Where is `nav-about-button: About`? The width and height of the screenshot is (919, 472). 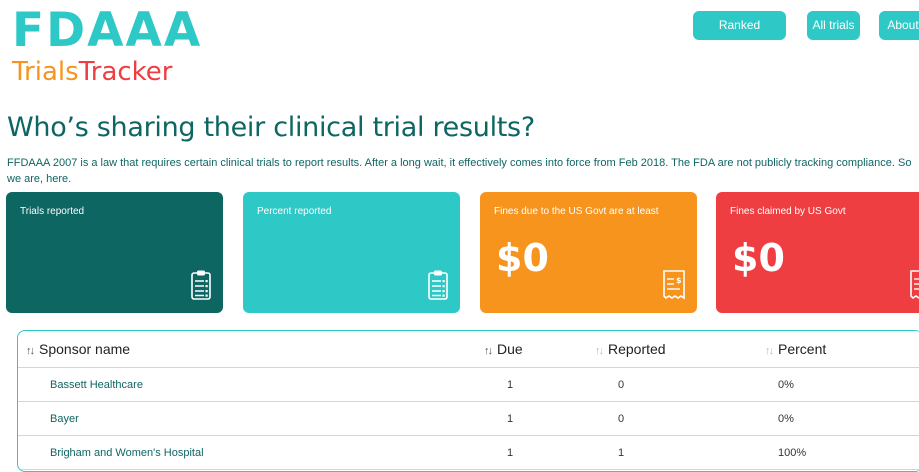
nav-about-button: About is located at coordinates (899, 25).